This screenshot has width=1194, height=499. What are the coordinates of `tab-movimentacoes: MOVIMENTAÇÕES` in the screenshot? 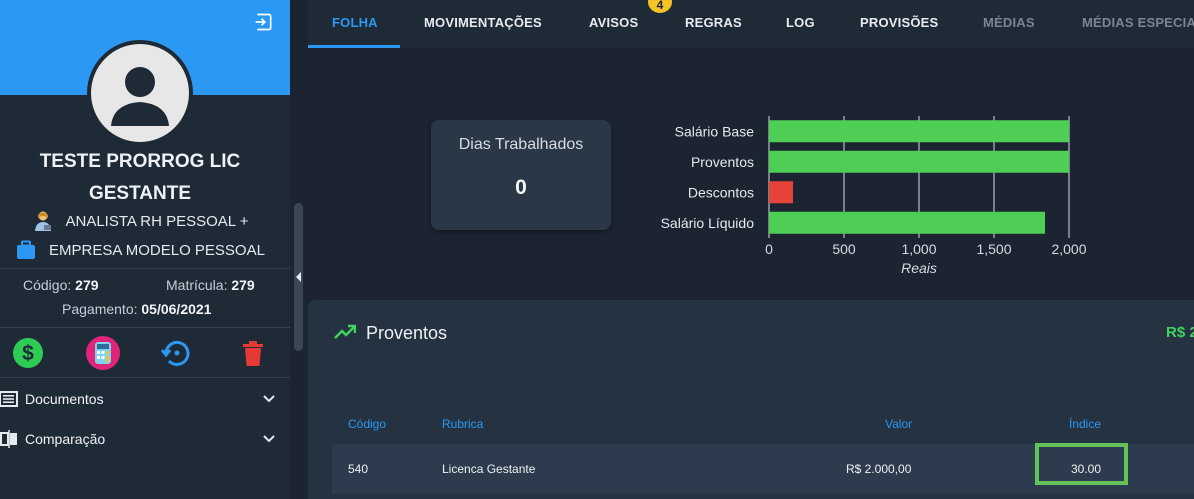 It's located at (483, 24).